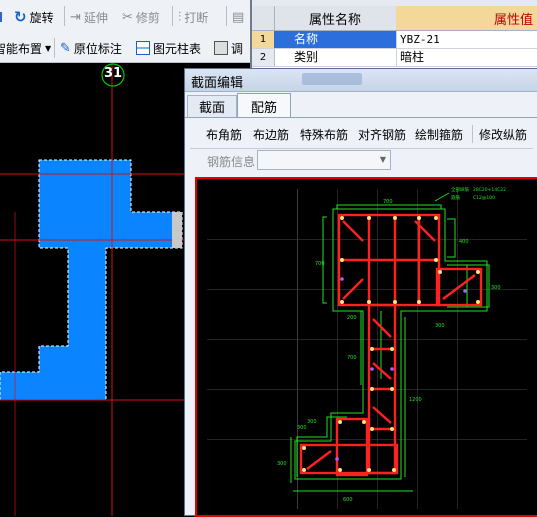 The image size is (537, 517). What do you see at coordinates (75, 17) in the screenshot?
I see `extend-icon: ⇥` at bounding box center [75, 17].